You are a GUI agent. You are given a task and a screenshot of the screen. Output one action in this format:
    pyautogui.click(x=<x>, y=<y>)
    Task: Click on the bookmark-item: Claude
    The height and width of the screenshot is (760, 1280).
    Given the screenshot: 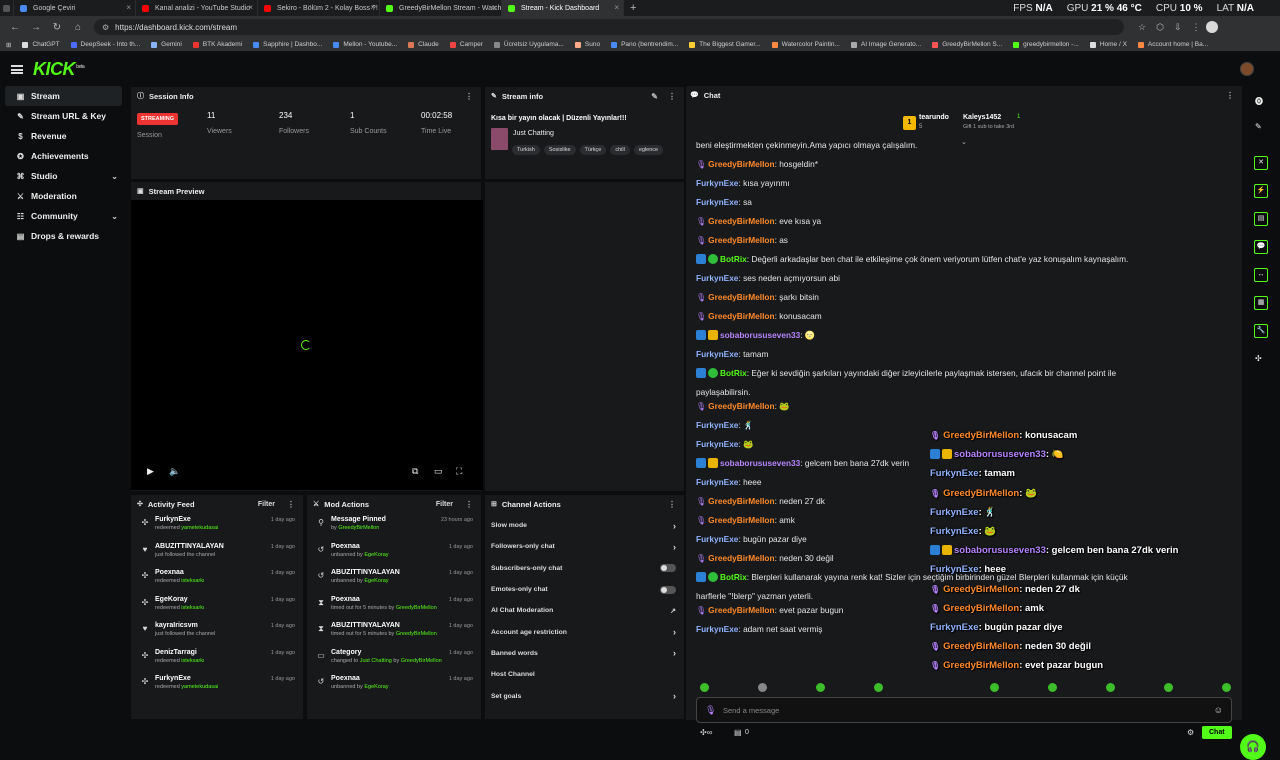 What is the action you would take?
    pyautogui.click(x=423, y=44)
    